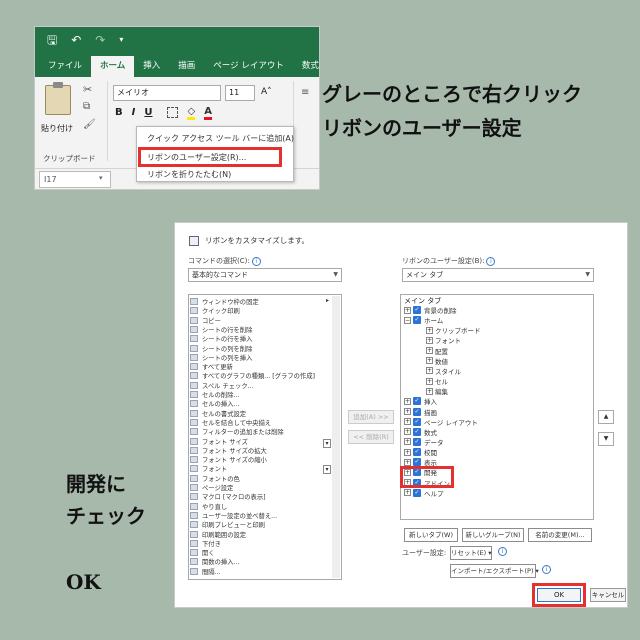 This screenshot has width=640, height=640. I want to click on tree-item: − ✓ ホーム, so click(423, 320).